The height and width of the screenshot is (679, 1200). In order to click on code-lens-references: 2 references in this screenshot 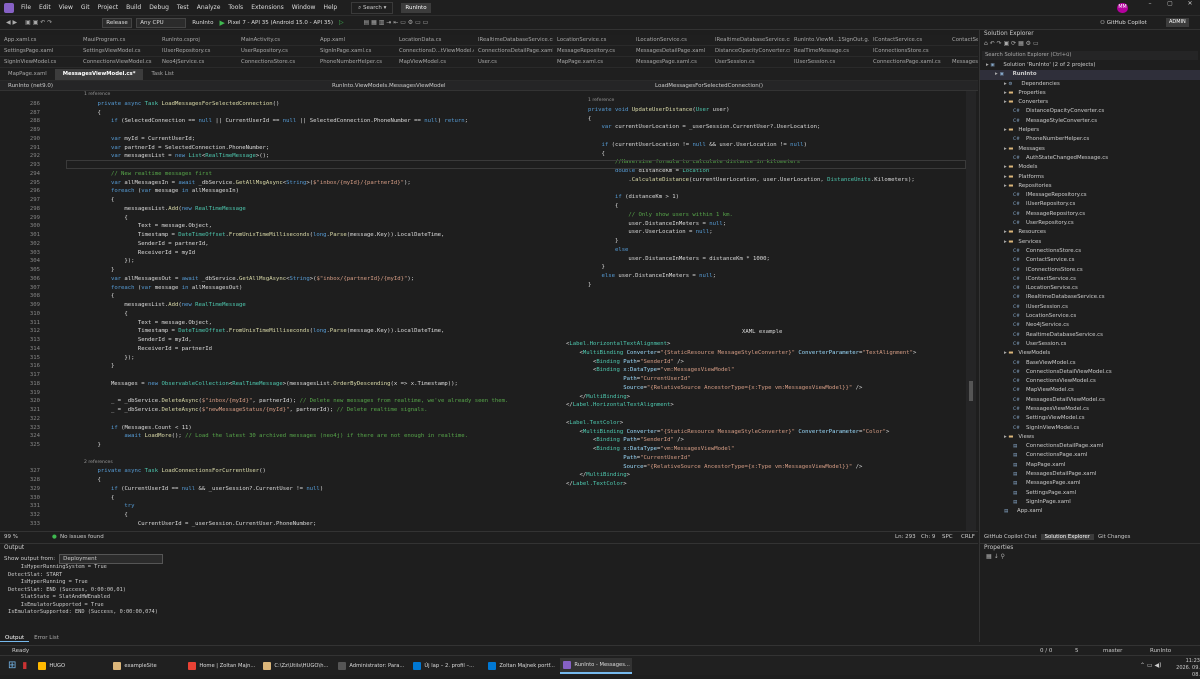, I will do `click(98, 462)`.